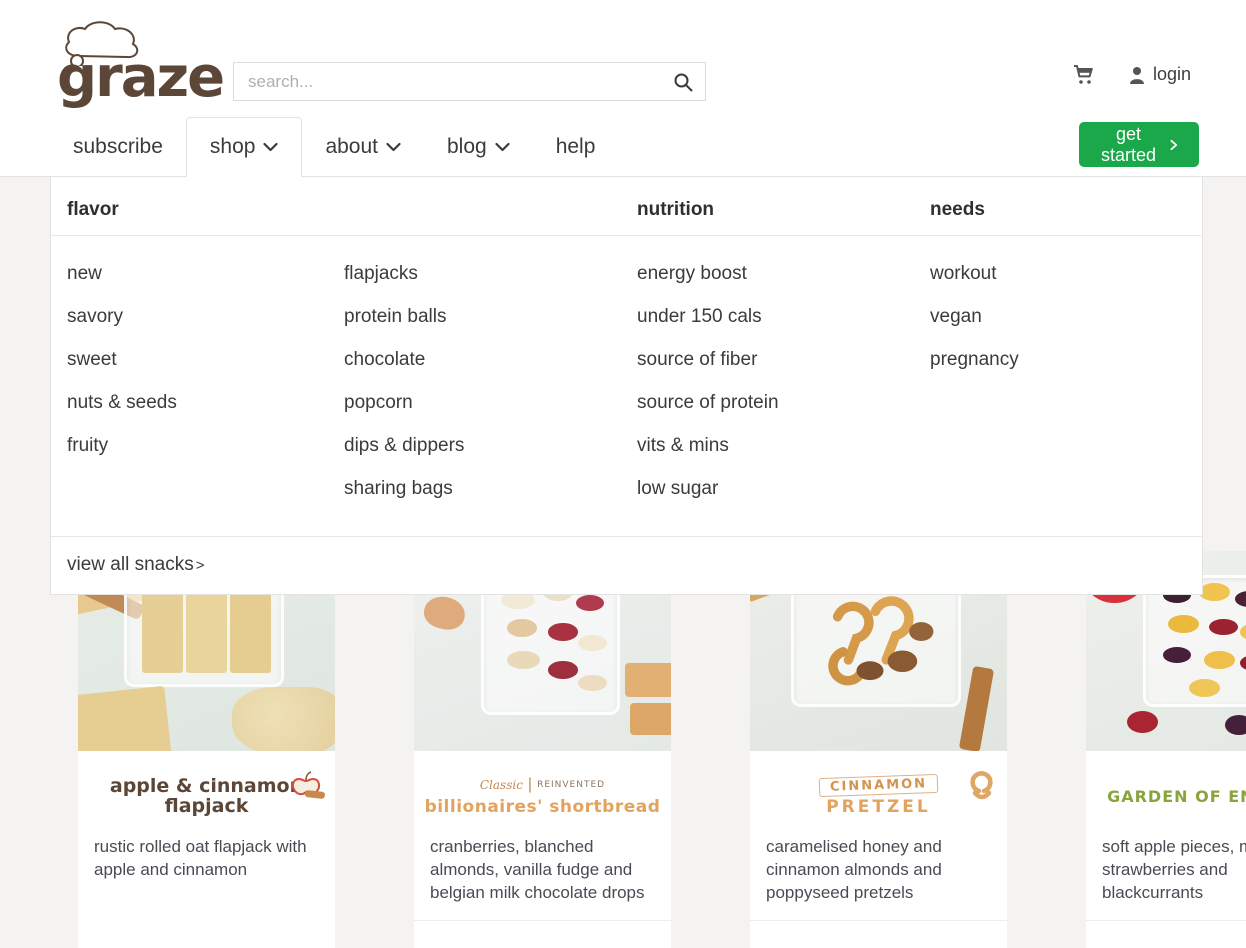  I want to click on nav-label-help: help, so click(575, 146).